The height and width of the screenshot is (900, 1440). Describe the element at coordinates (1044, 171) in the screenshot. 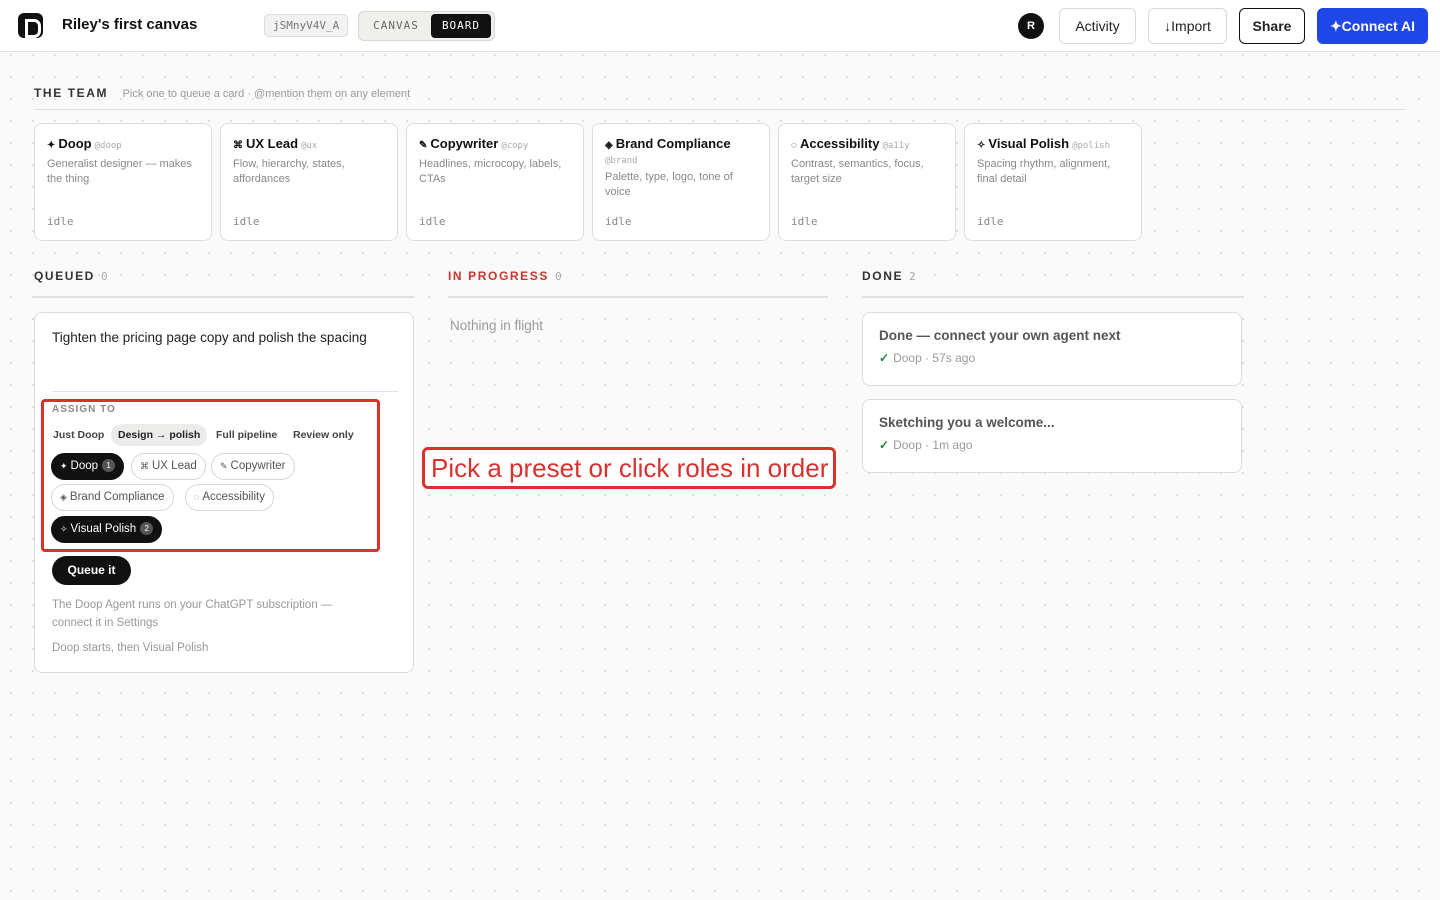

I see `agent-description: Spacing rhythm, alignment, final detail` at that location.